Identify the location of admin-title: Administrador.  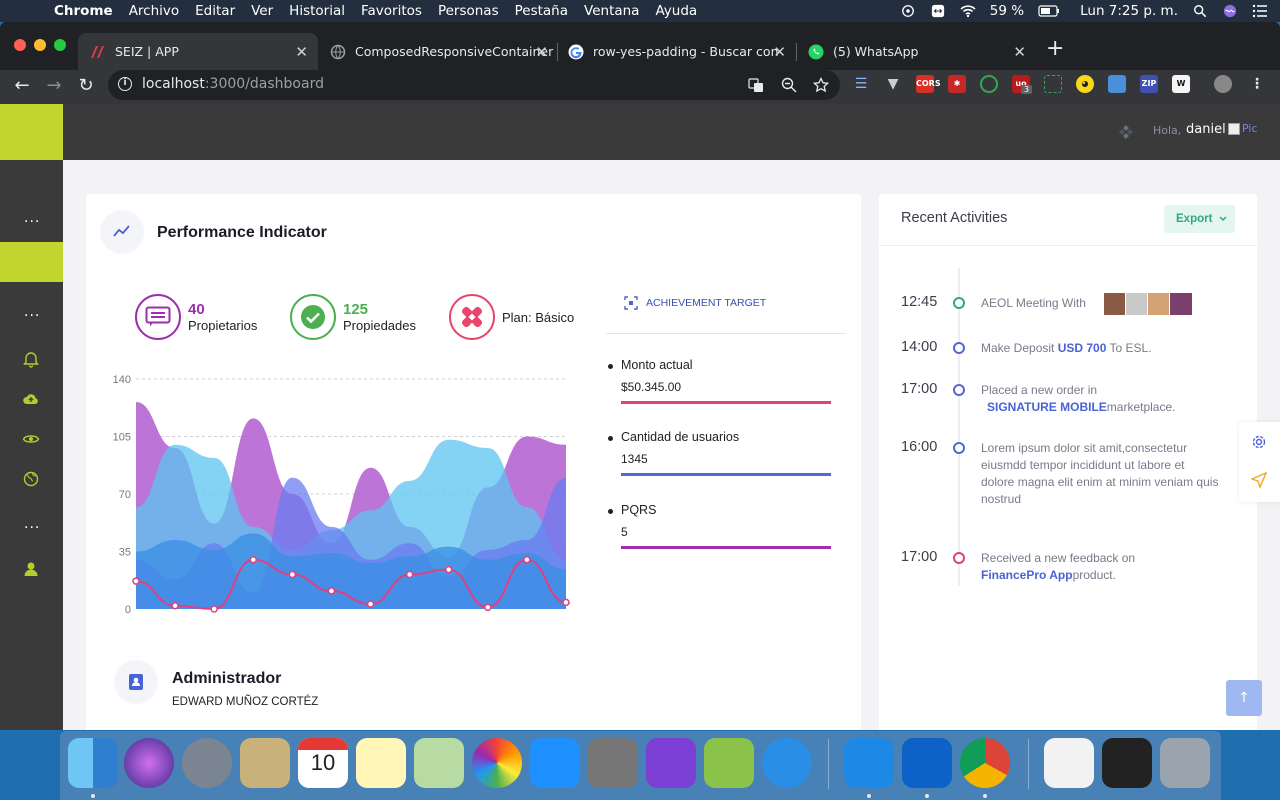
(227, 678).